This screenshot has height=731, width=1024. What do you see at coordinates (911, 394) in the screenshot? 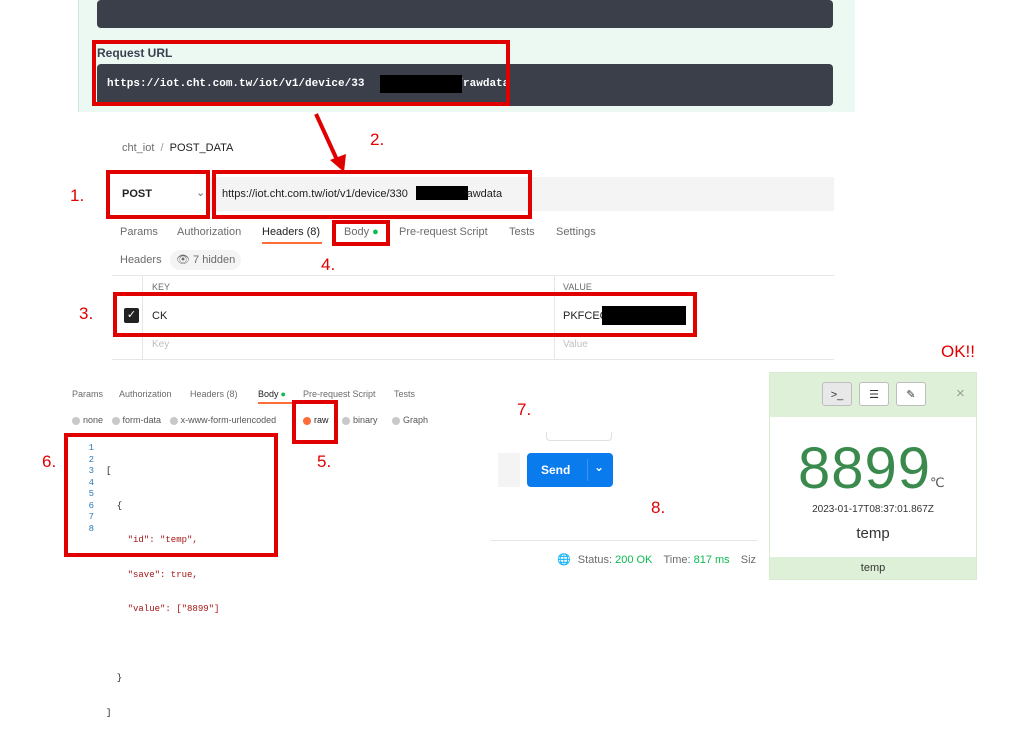
I see `edit-icon: ✎` at bounding box center [911, 394].